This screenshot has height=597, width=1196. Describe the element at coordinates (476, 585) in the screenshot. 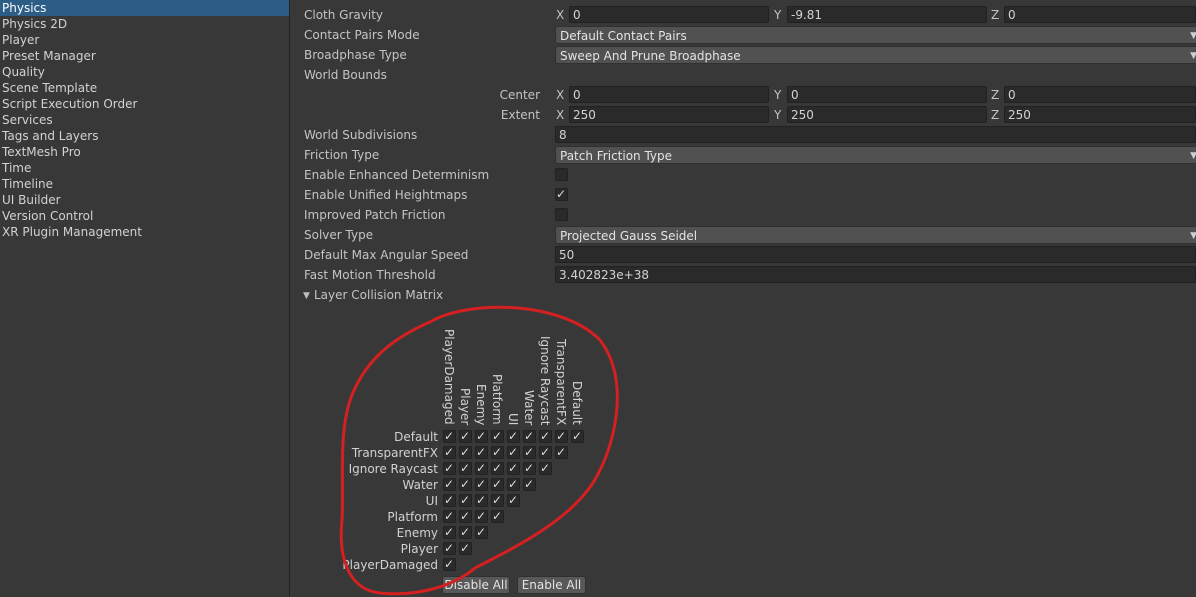

I see `disable-all-button: Disable All` at that location.